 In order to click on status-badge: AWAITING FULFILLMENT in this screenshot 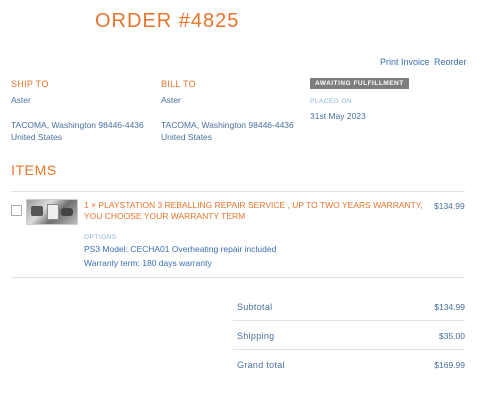, I will do `click(359, 83)`.